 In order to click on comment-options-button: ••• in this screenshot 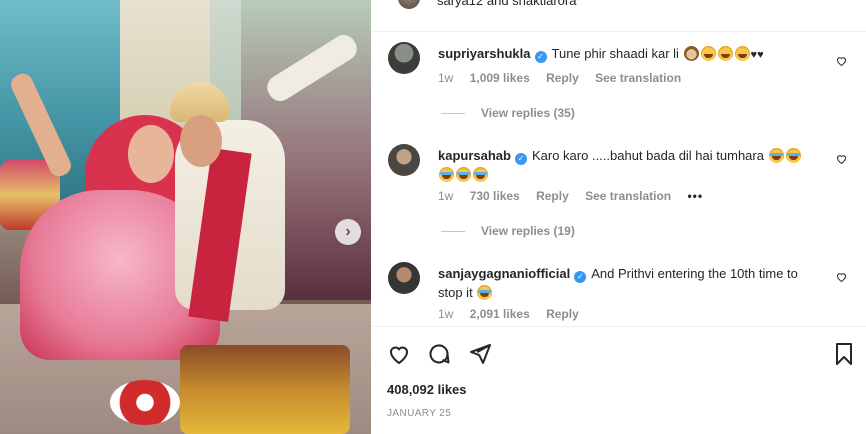, I will do `click(695, 196)`.